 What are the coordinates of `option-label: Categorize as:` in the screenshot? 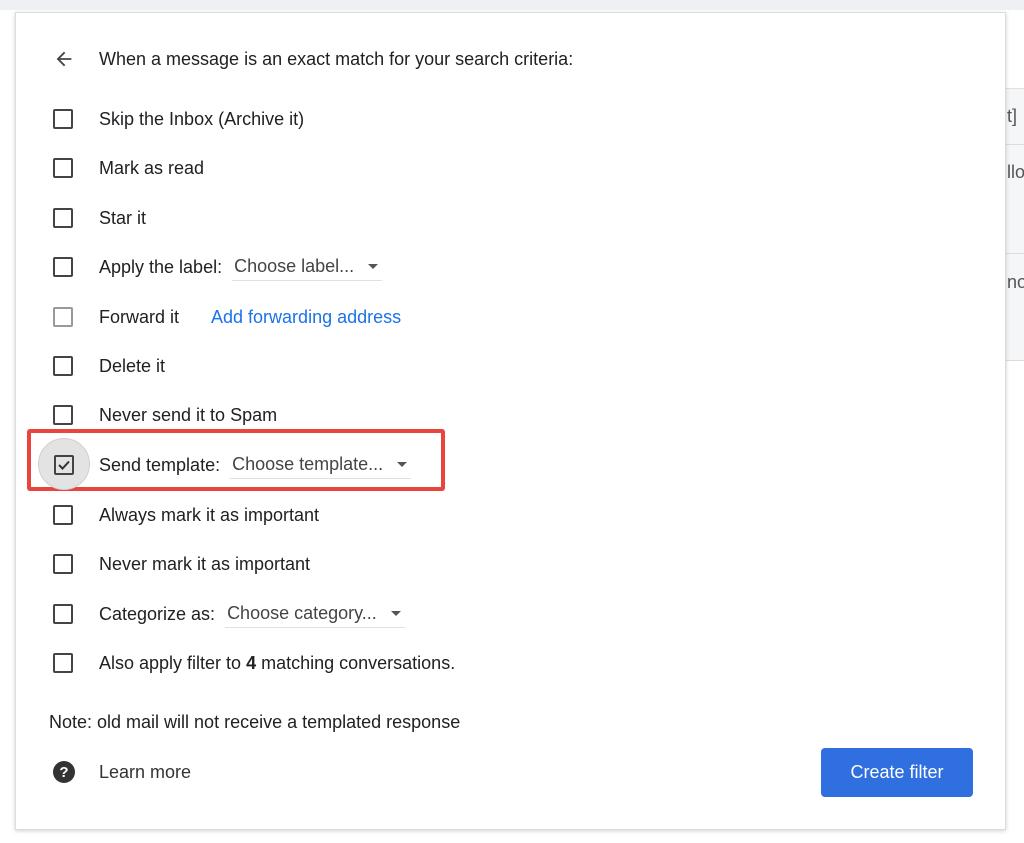 It's located at (157, 613).